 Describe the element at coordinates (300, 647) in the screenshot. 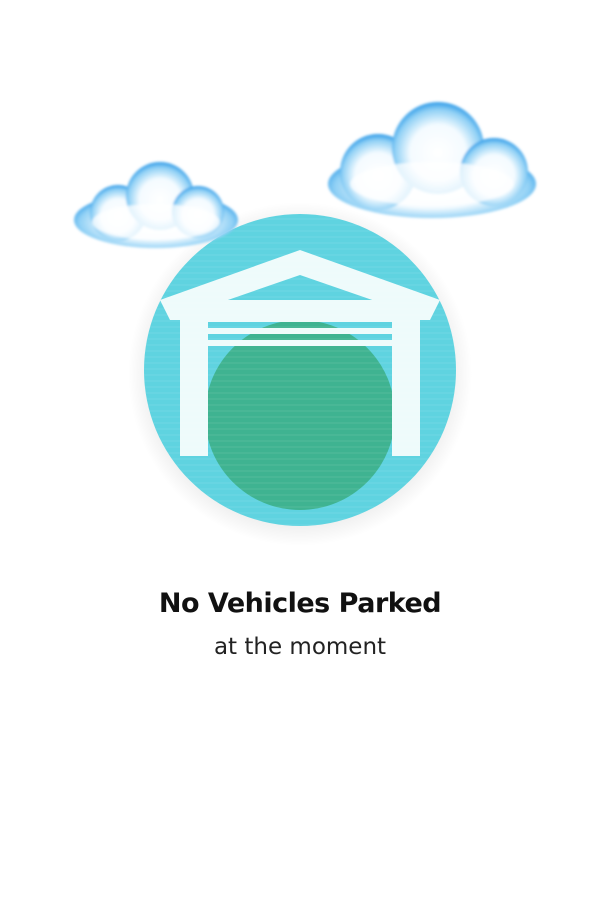

I see `empty-state-subtitle: at the moment` at that location.